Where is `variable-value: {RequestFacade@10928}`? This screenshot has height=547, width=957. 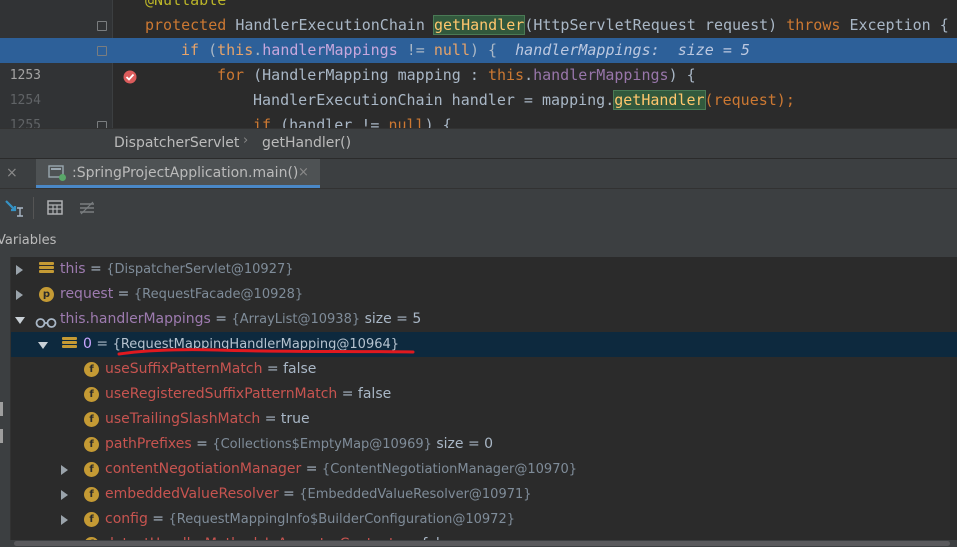 variable-value: {RequestFacade@10928} is located at coordinates (218, 294).